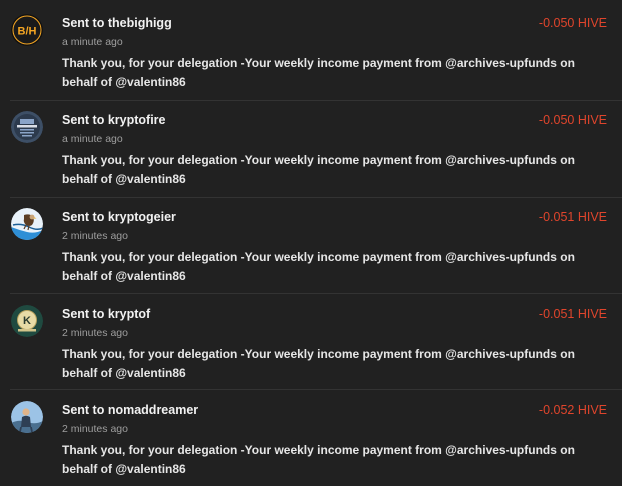 The height and width of the screenshot is (486, 622). I want to click on avatar-monogram: K, so click(27, 321).